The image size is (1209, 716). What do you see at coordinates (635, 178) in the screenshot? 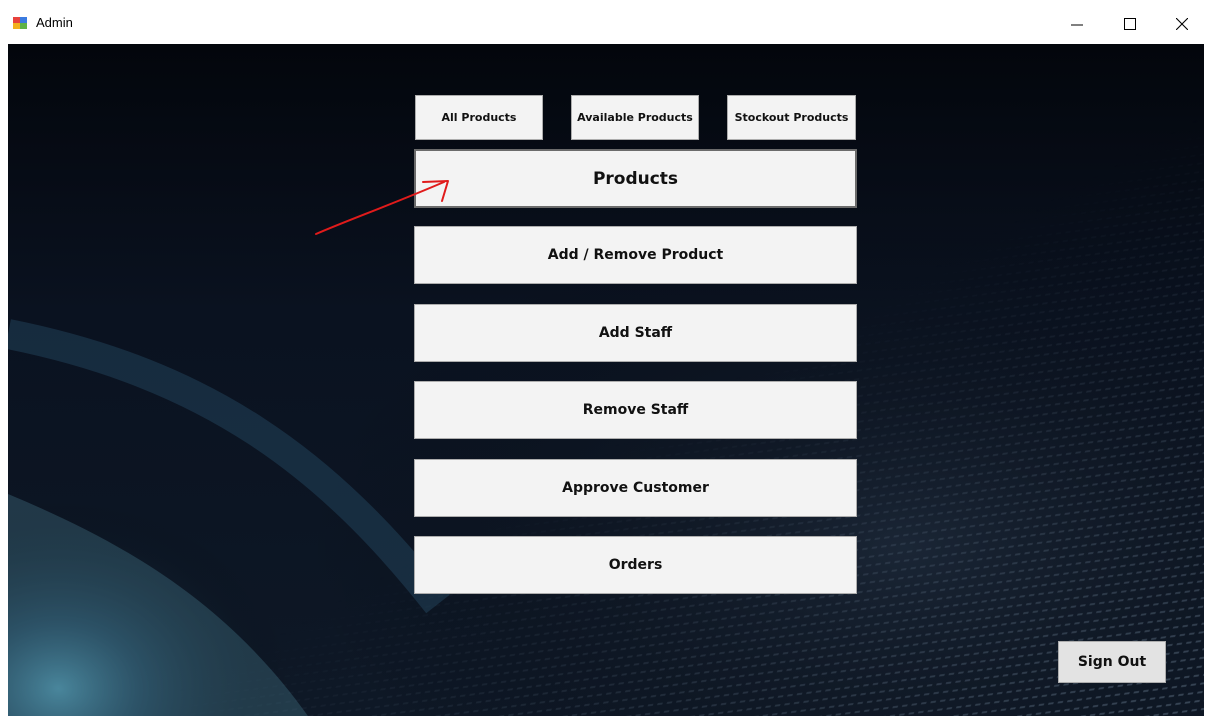
I see `products-button: Products` at bounding box center [635, 178].